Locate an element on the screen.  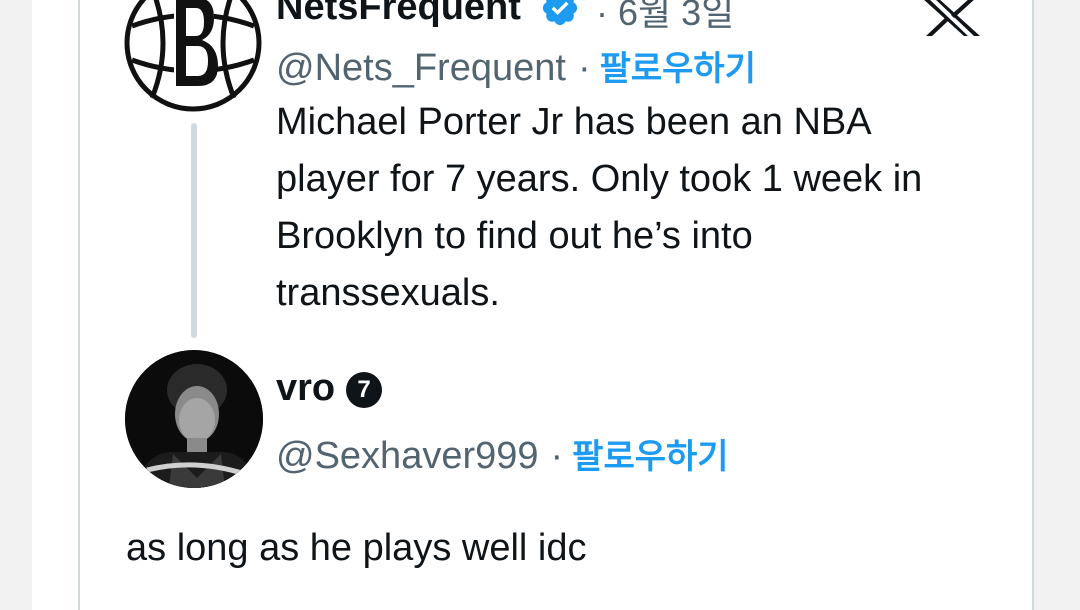
tweet-text-line: Brooklyn to find out he’s into is located at coordinates (514, 236).